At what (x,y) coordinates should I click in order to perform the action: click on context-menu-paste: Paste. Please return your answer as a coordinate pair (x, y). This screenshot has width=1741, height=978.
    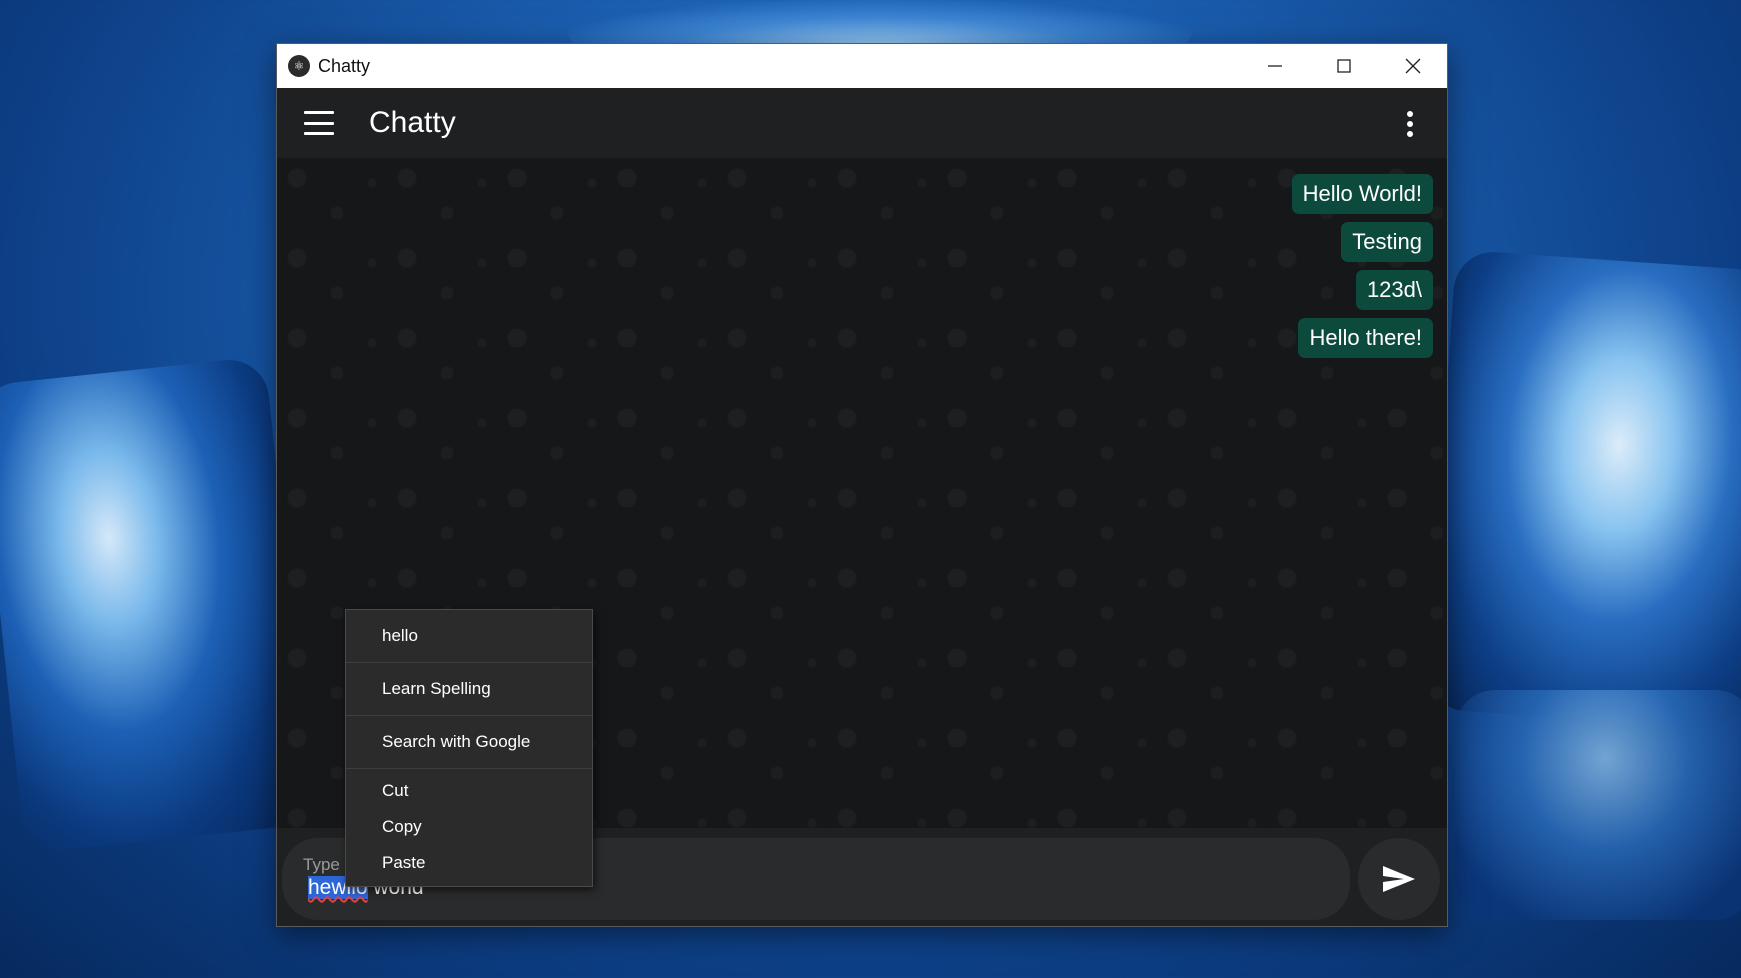
    Looking at the image, I should click on (469, 863).